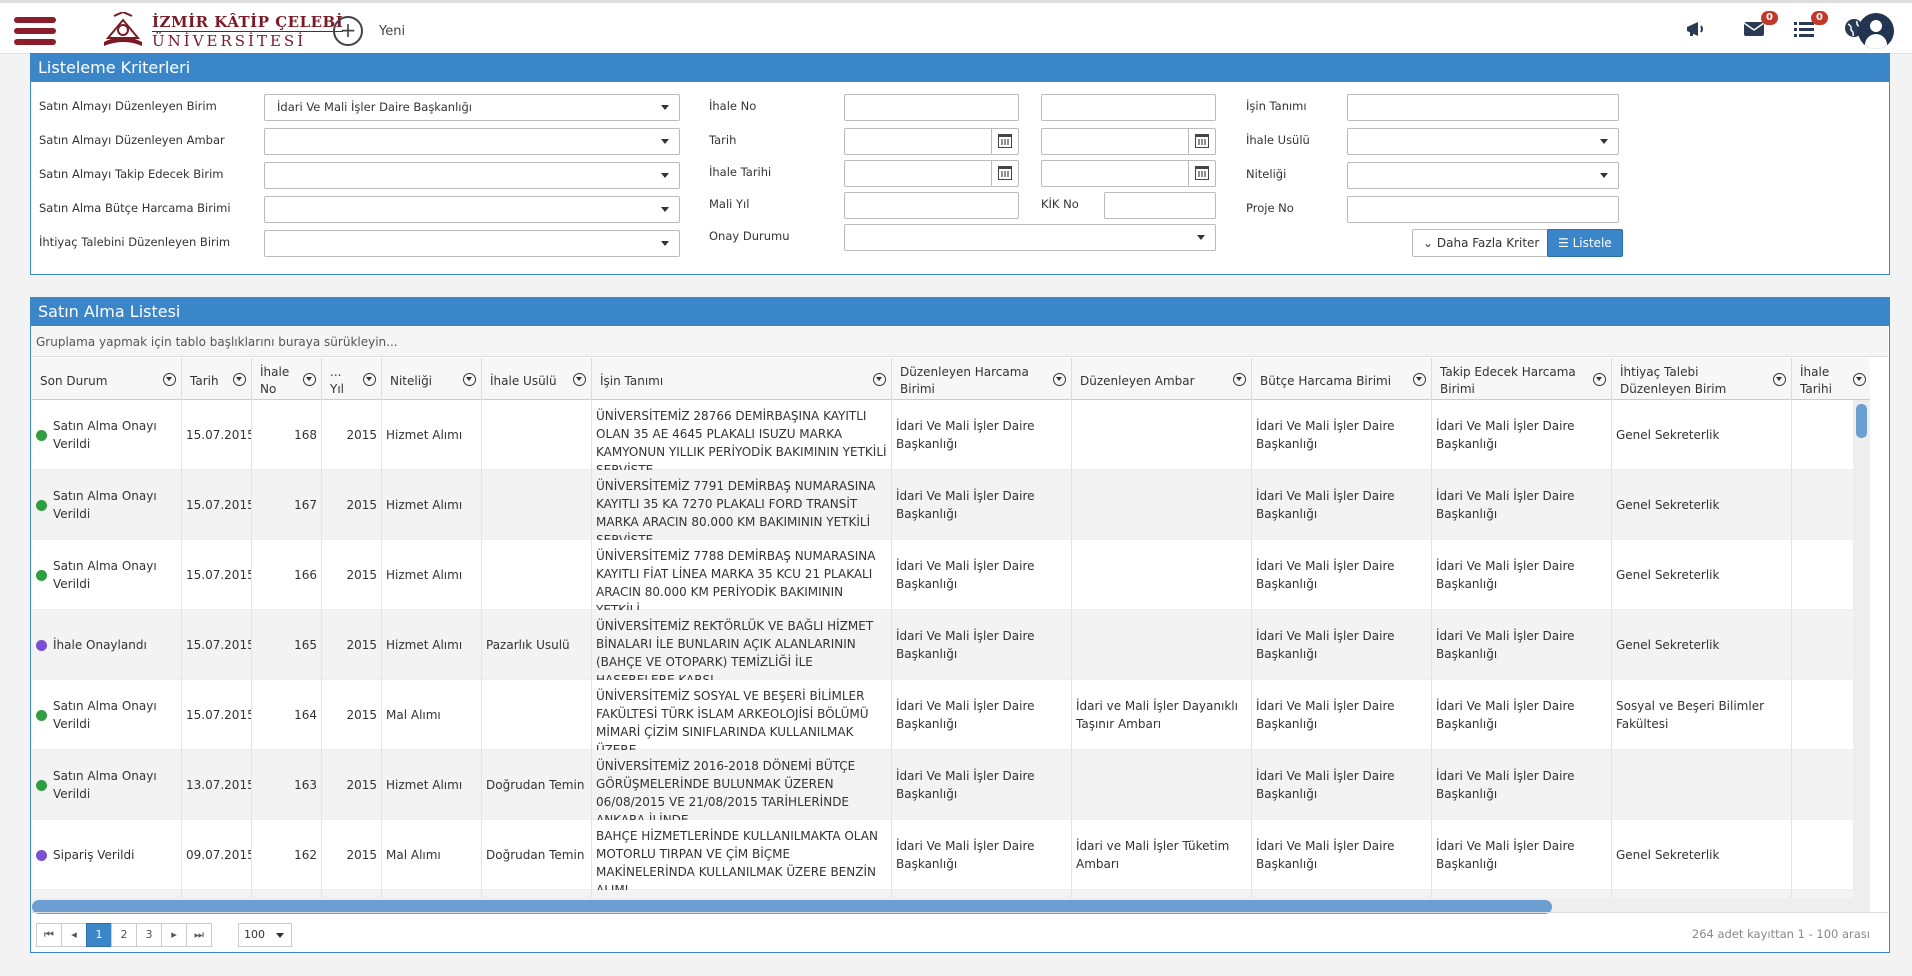 This screenshot has width=1912, height=976. Describe the element at coordinates (432, 785) in the screenshot. I see `table-cell-type: Hizmet Alımı` at that location.